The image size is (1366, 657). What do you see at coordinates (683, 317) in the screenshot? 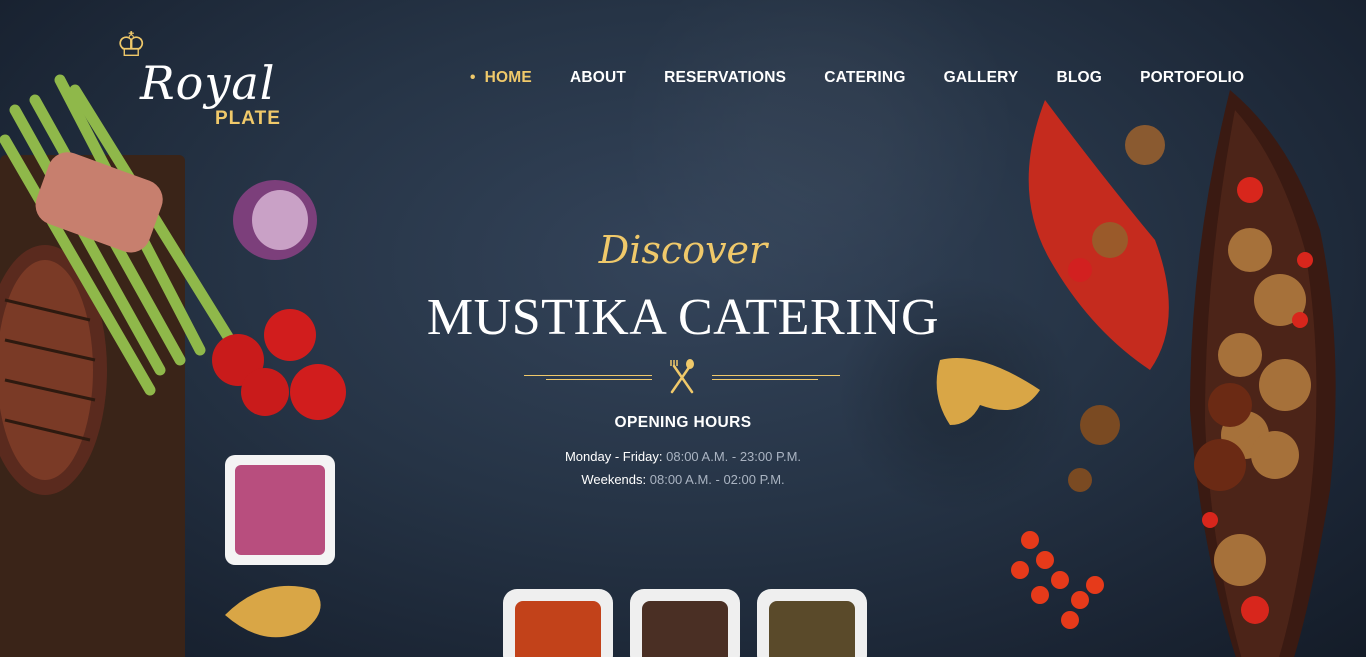
I see `hero-title: MUSTIKA CATERING` at bounding box center [683, 317].